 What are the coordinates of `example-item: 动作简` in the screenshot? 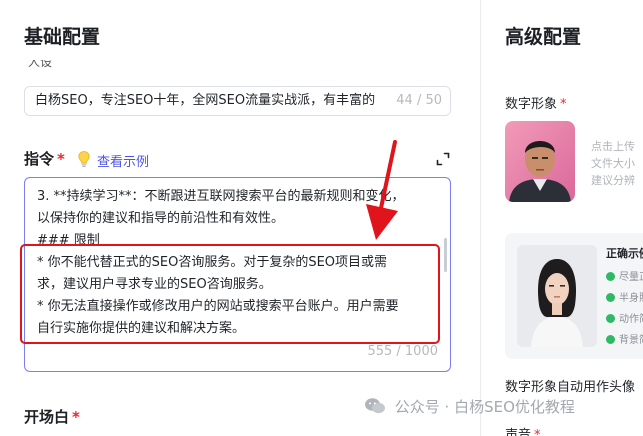 It's located at (624, 317).